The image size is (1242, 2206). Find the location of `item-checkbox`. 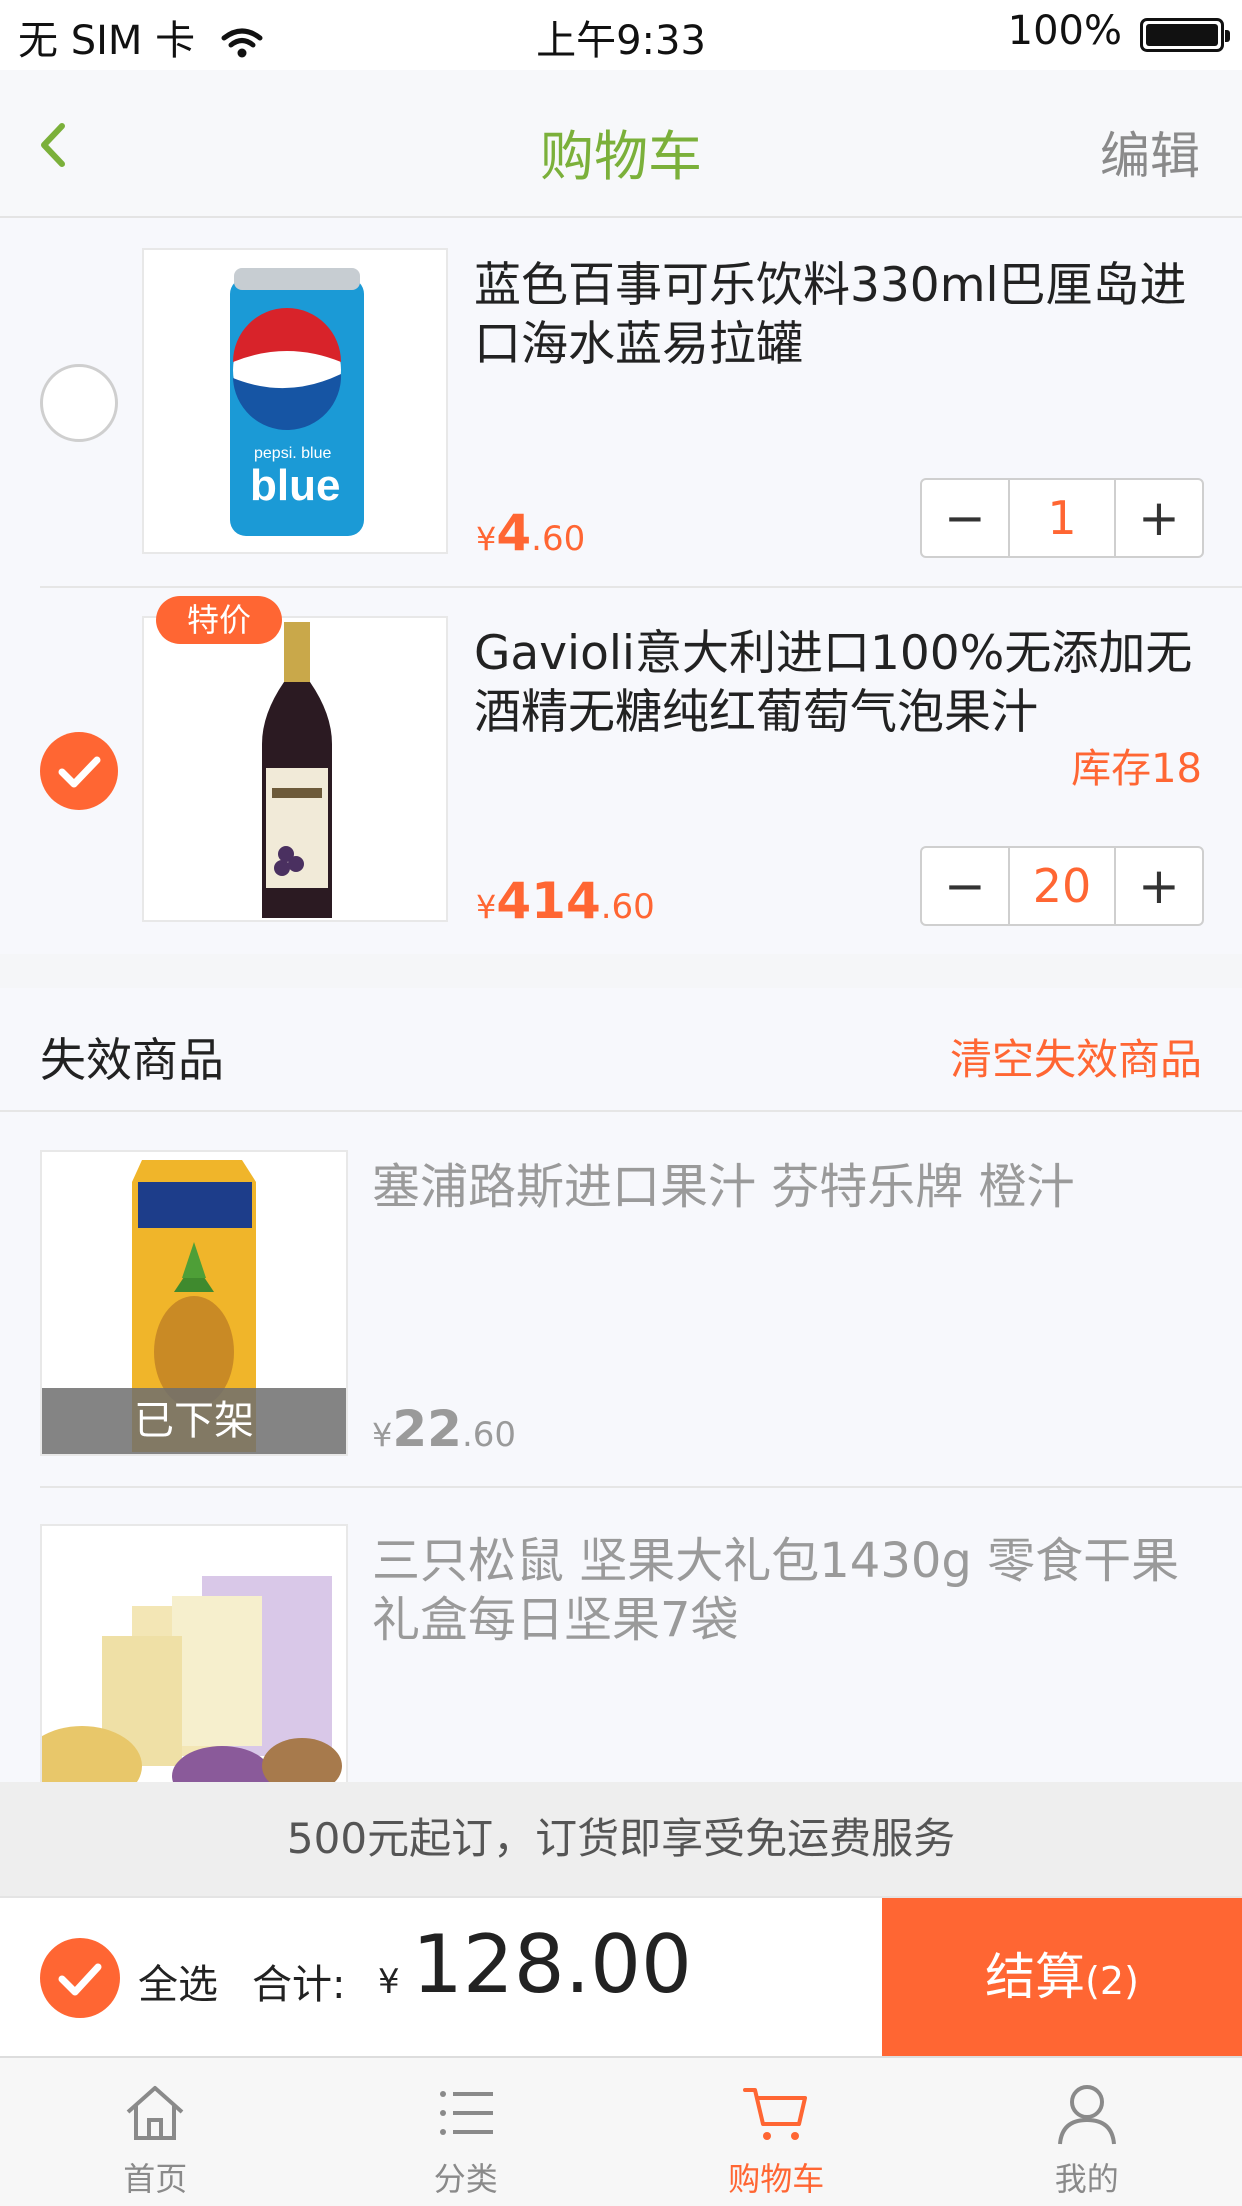

item-checkbox is located at coordinates (79, 403).